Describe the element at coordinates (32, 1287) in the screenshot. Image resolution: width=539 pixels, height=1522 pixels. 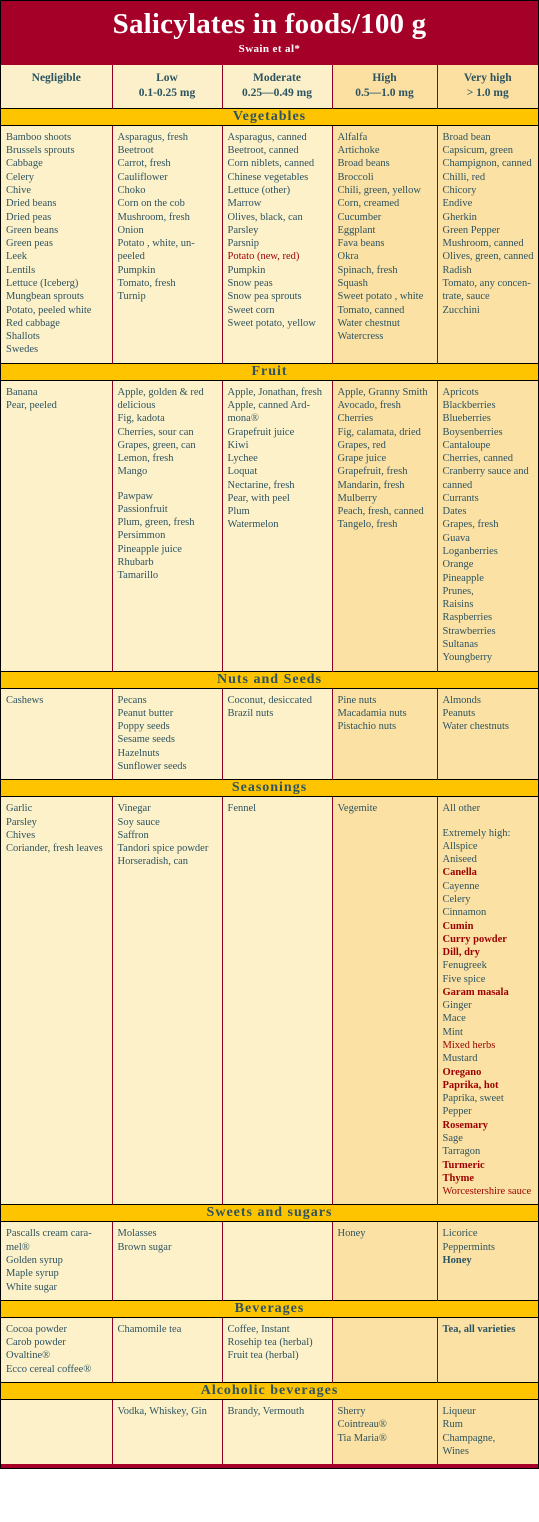
I see `food-item: White sugar` at that location.